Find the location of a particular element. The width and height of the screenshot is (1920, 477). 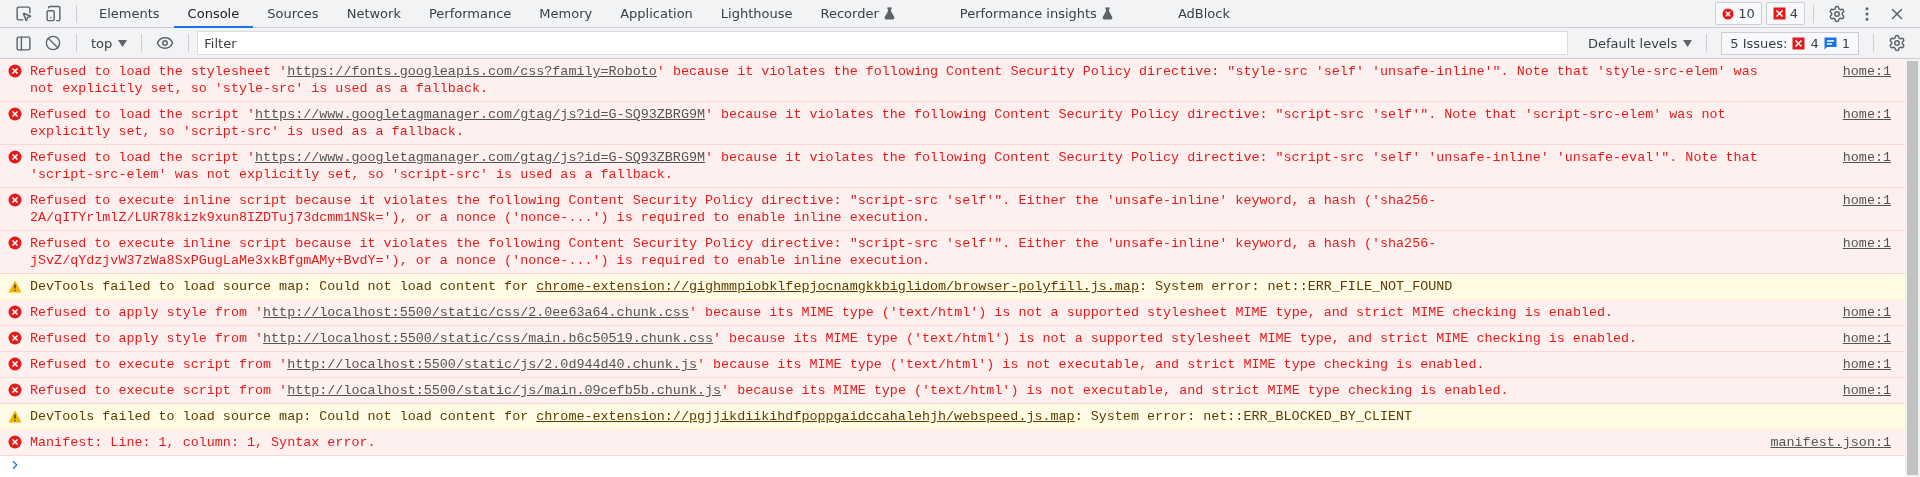

console-message: Manifest: Line: 1, column: 1, Syntax error. is located at coordinates (203, 442).